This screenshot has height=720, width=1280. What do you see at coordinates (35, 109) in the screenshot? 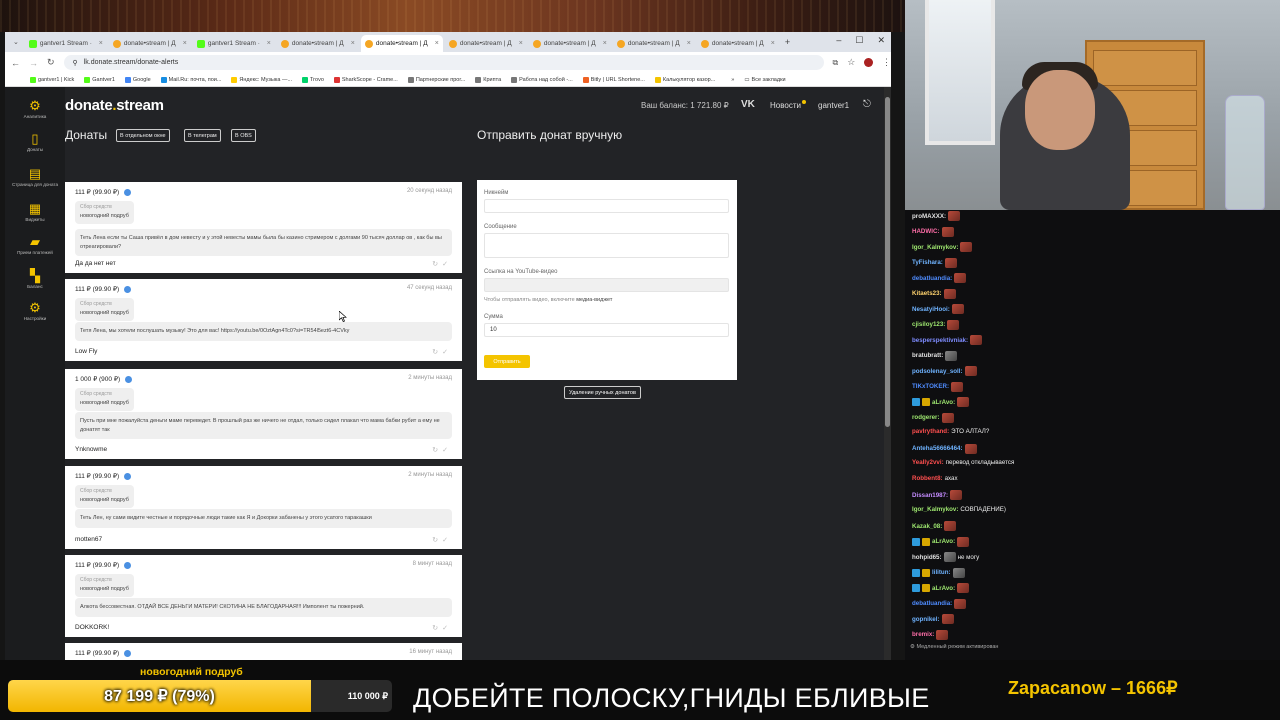
I see `nav-item: ⚙ Аналитика` at bounding box center [35, 109].